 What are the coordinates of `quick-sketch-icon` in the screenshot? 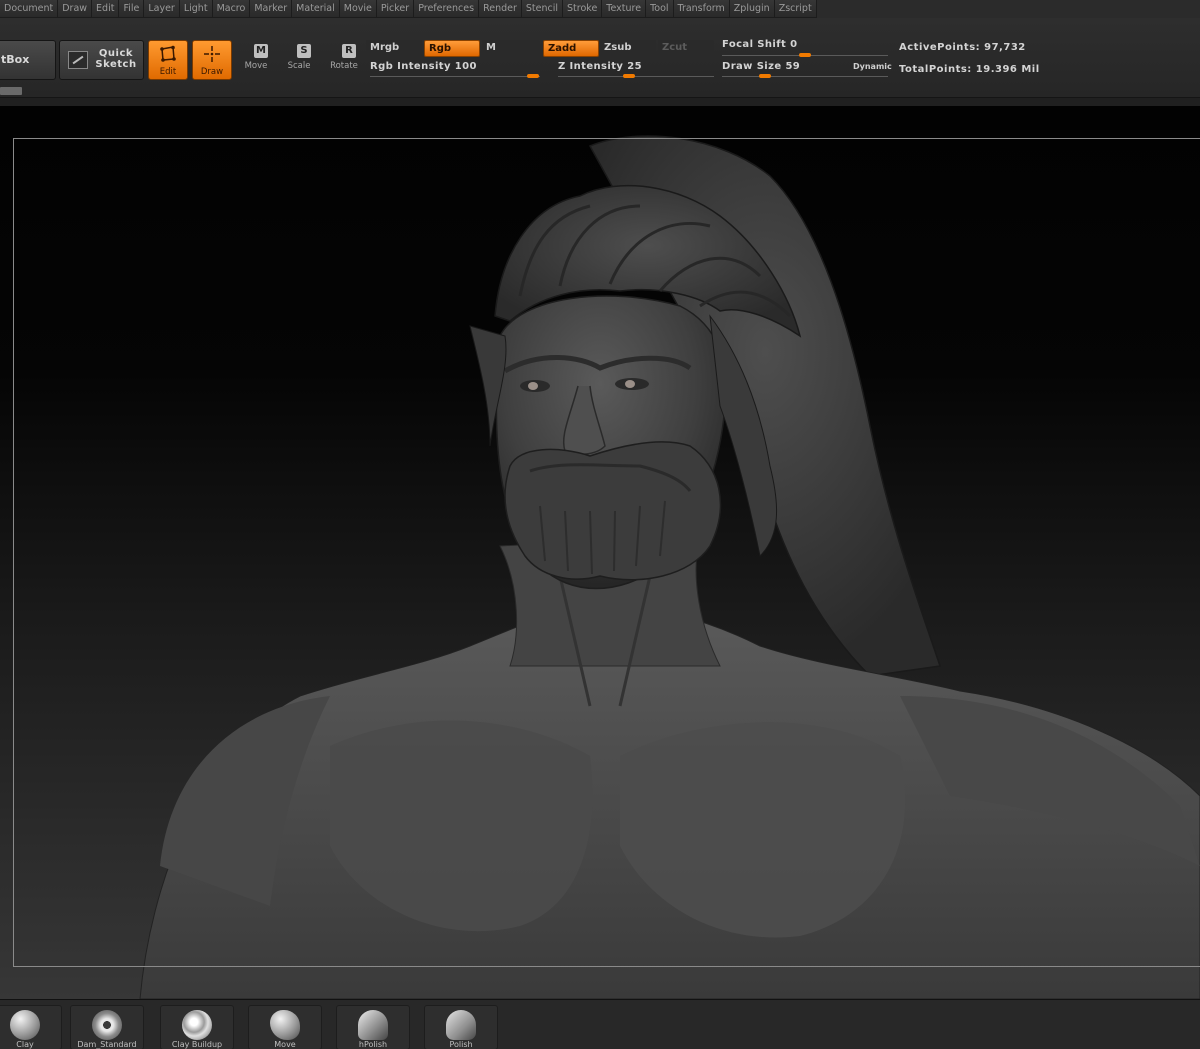 It's located at (78, 60).